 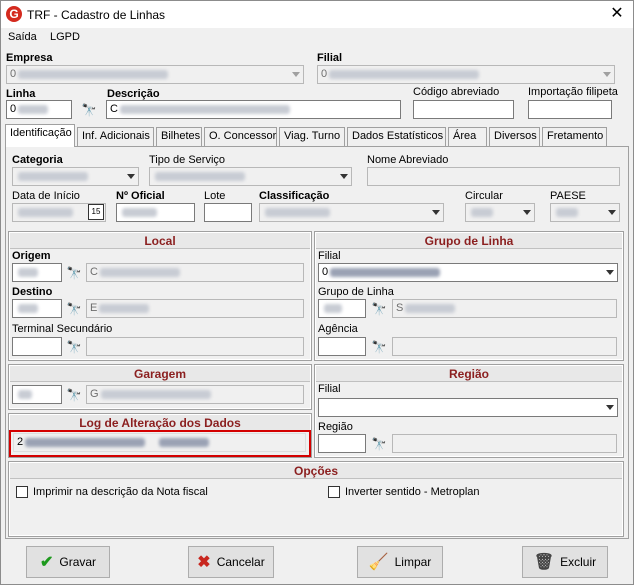 I want to click on app-logo-icon: G, so click(x=14, y=14).